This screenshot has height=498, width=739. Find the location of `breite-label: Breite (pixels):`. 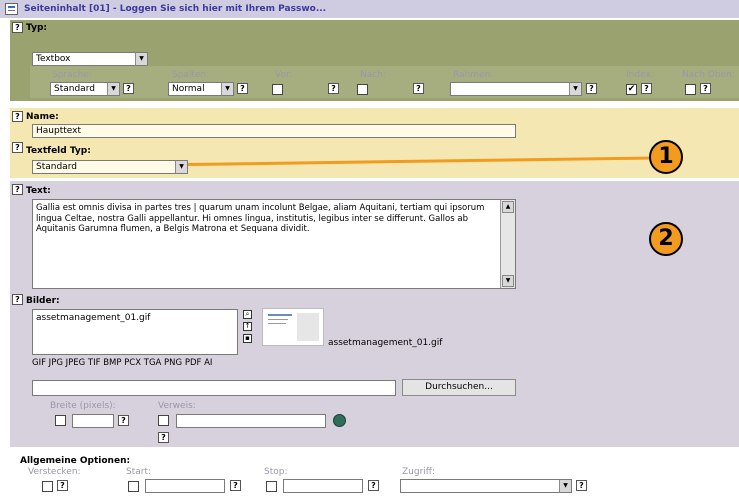

breite-label: Breite (pixels): is located at coordinates (83, 406).